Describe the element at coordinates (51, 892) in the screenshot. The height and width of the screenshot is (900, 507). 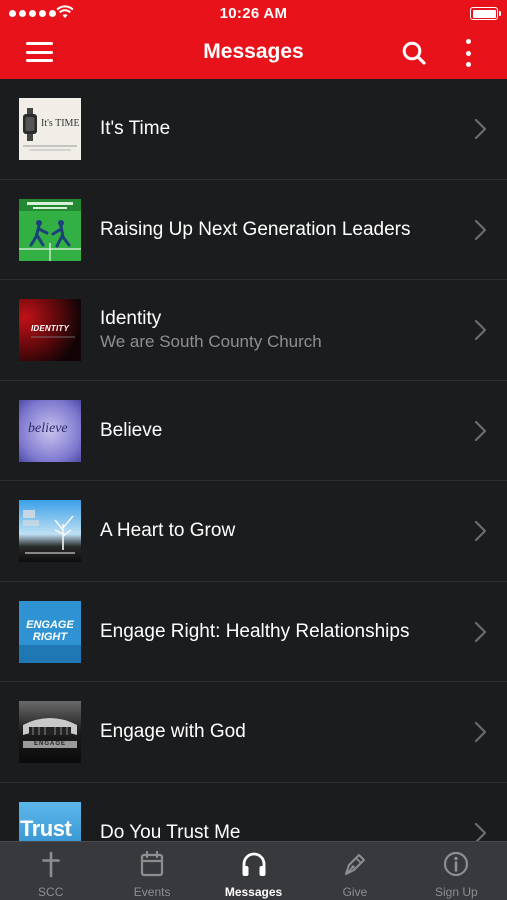
I see `tab-label: SCC` at that location.